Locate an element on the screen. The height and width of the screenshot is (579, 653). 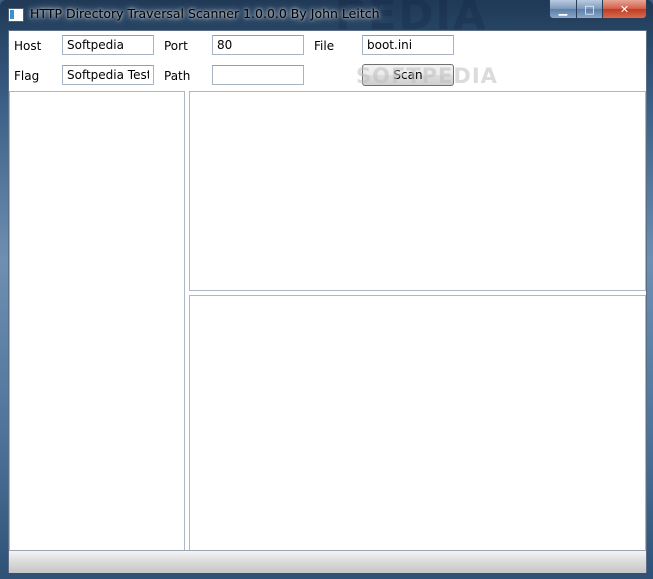
maximize-icon: □ is located at coordinates (589, 9).